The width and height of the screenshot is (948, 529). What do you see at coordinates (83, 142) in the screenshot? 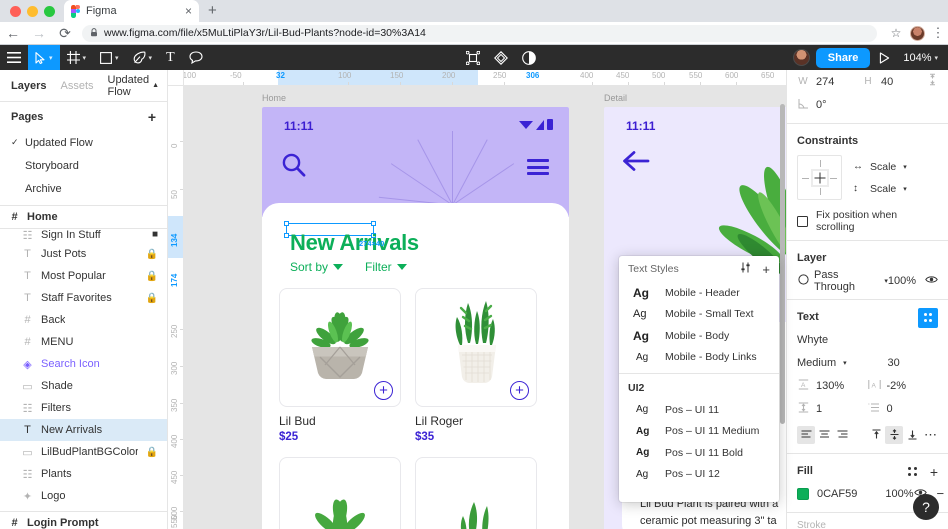
I see `page-item-updated-flow: ✓ Updated Flow` at bounding box center [83, 142].